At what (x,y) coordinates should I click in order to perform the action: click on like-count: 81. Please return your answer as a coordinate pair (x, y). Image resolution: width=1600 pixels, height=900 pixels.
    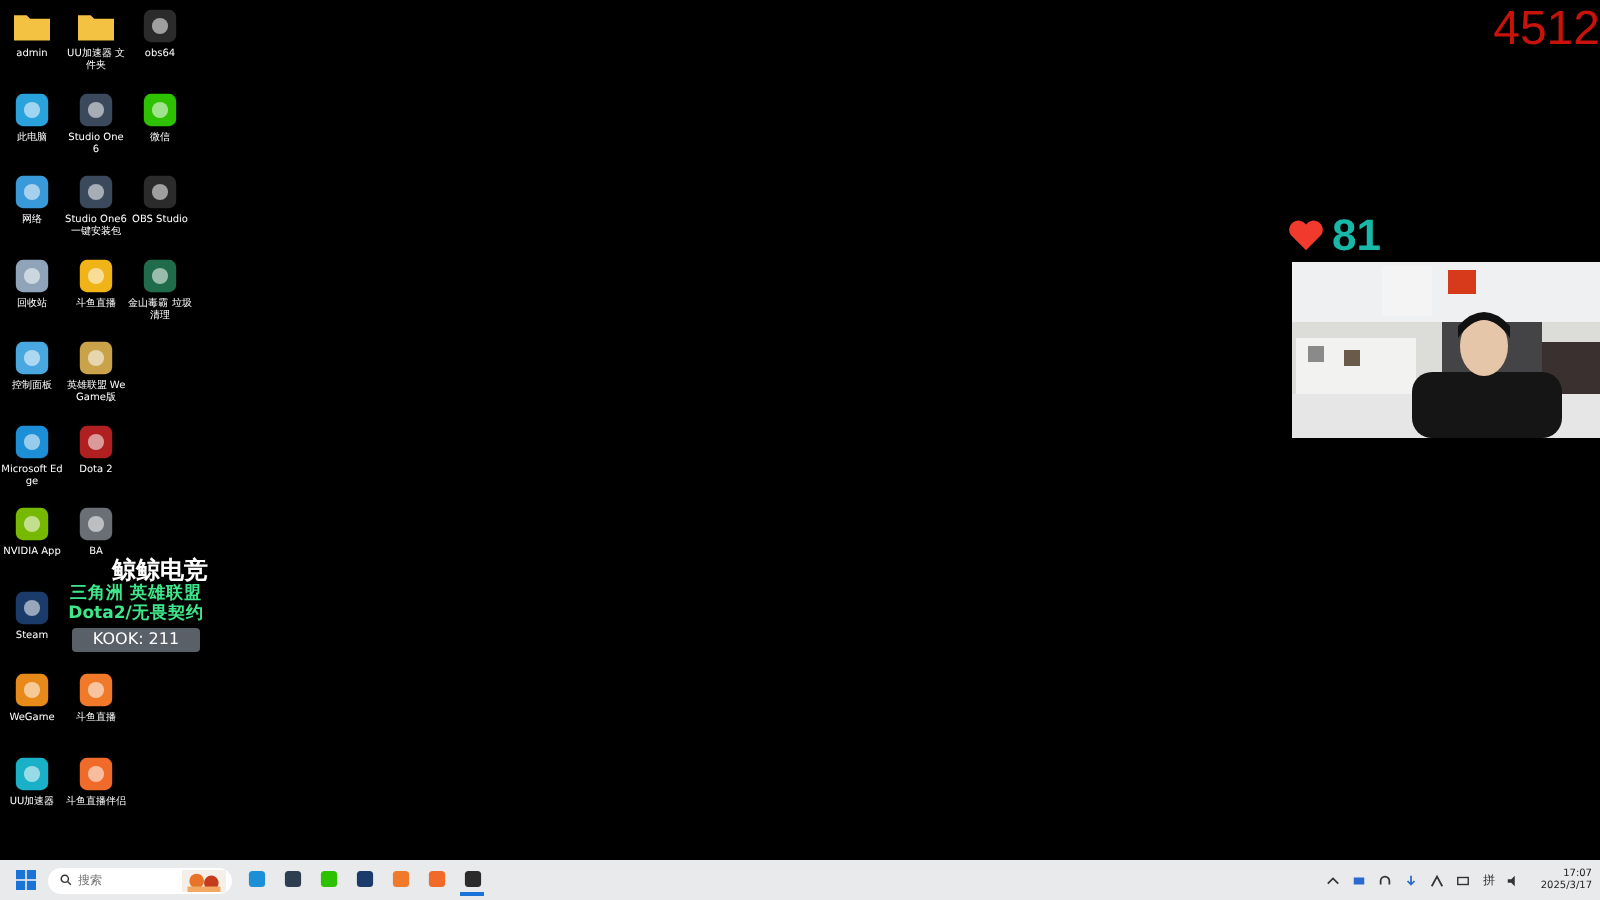
    Looking at the image, I should click on (1356, 236).